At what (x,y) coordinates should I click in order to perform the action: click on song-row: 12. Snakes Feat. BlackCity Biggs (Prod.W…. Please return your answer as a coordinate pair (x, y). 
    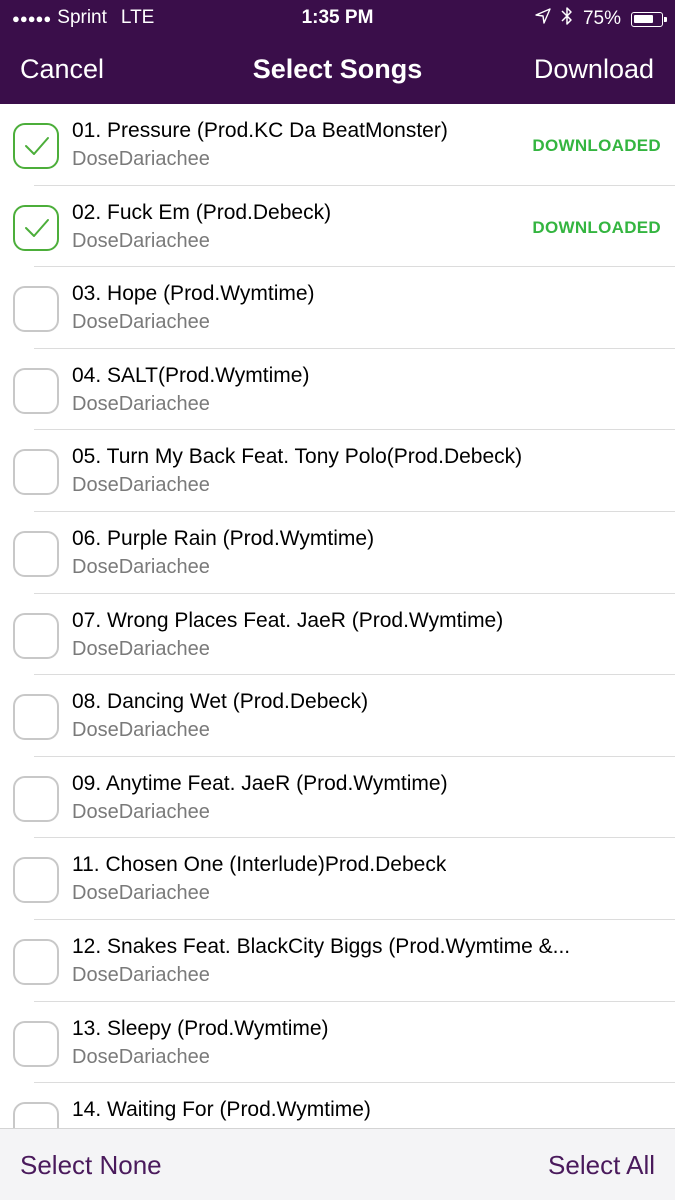
    Looking at the image, I should click on (337, 961).